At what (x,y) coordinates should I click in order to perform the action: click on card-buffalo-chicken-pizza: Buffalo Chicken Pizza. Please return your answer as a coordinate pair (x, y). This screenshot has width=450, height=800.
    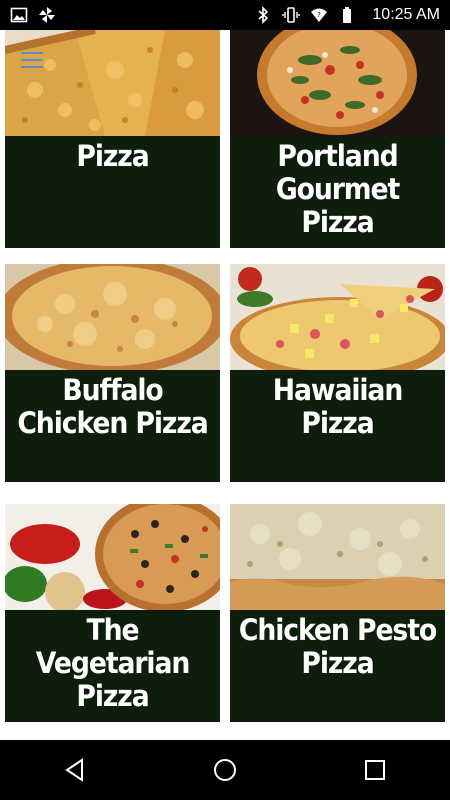
    Looking at the image, I should click on (112, 373).